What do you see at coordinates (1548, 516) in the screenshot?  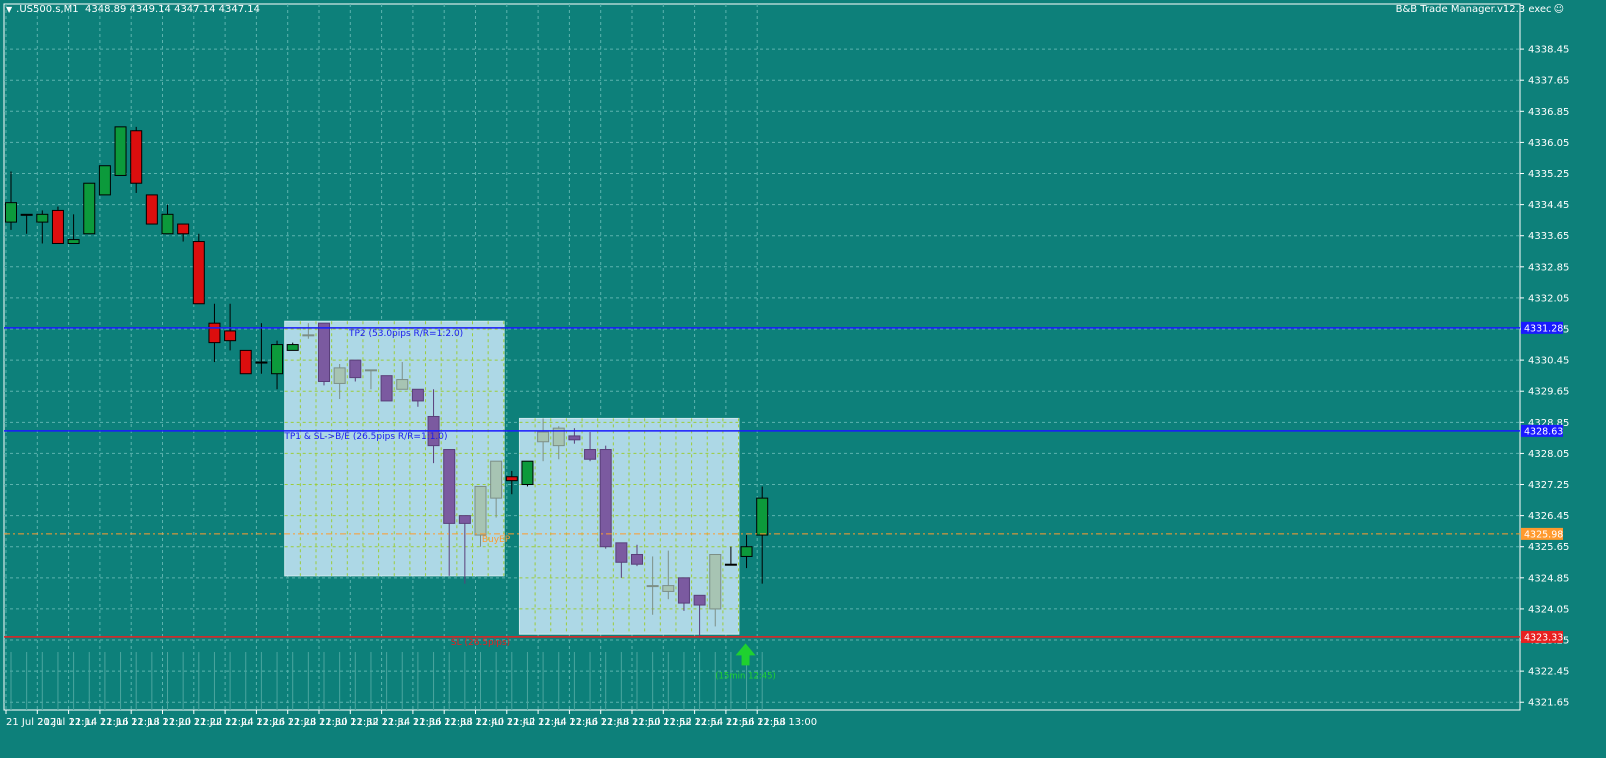 I see `price-tick-label: 4326.45` at bounding box center [1548, 516].